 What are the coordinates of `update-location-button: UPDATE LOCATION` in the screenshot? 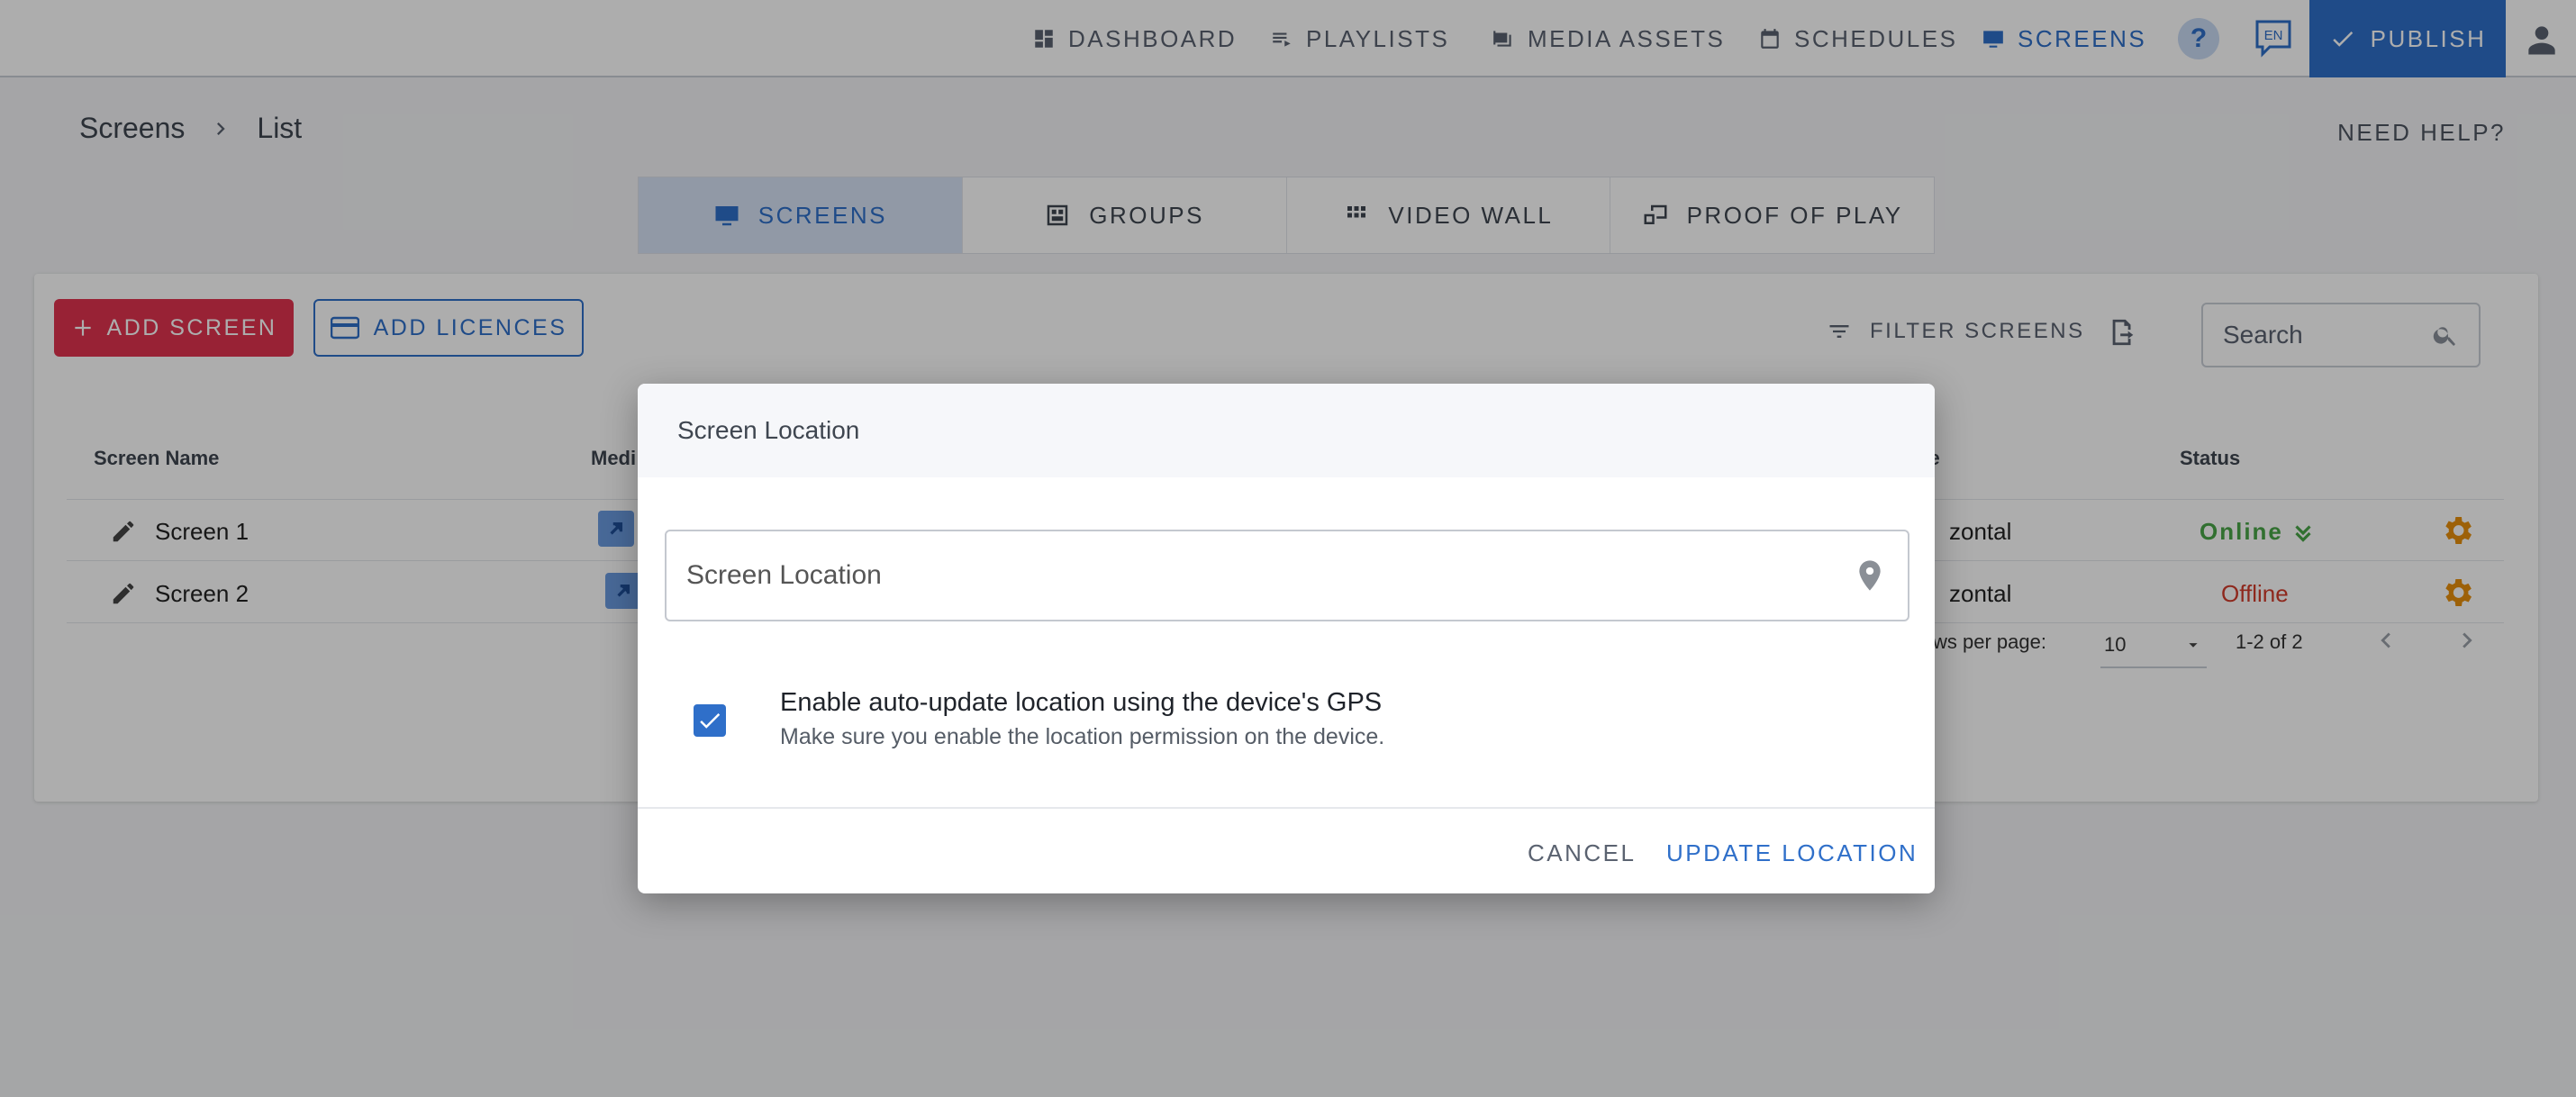 It's located at (1792, 853).